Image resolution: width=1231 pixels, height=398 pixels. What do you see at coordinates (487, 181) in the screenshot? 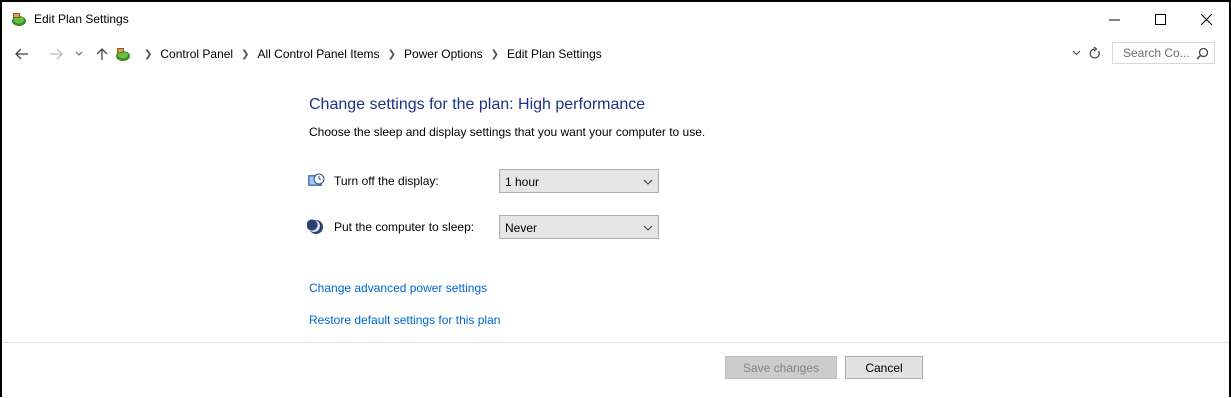
I see `display-setting-row: Turn off the display: 1 hour` at bounding box center [487, 181].